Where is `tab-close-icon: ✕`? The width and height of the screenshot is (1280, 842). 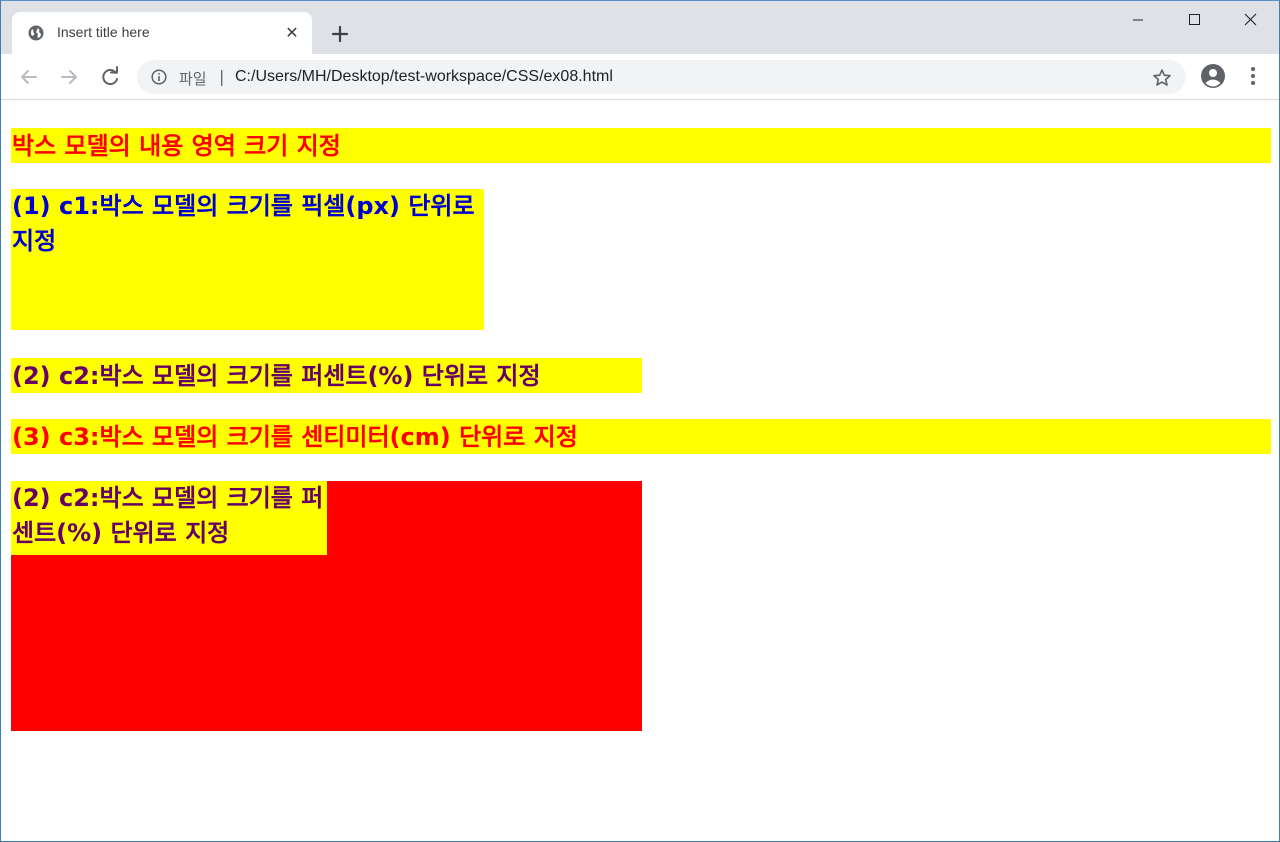
tab-close-icon: ✕ is located at coordinates (292, 33).